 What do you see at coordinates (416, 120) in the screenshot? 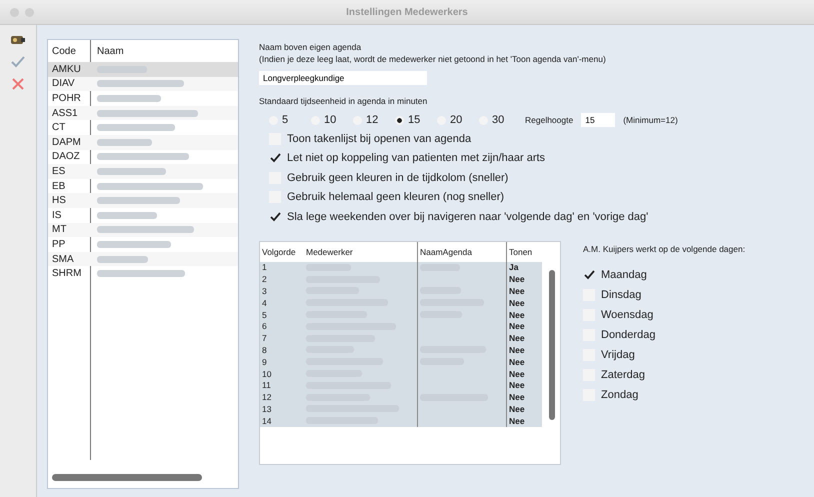
I see `radio-button: 15` at bounding box center [416, 120].